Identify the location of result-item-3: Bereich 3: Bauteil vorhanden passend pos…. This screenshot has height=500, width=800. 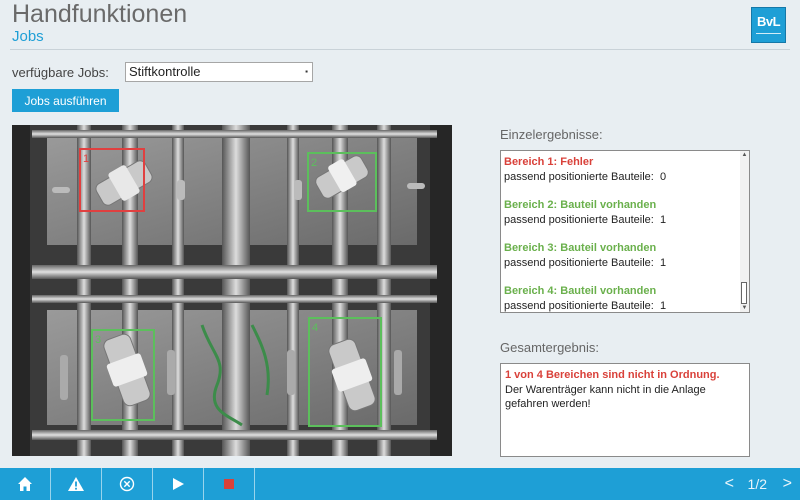
(620, 255).